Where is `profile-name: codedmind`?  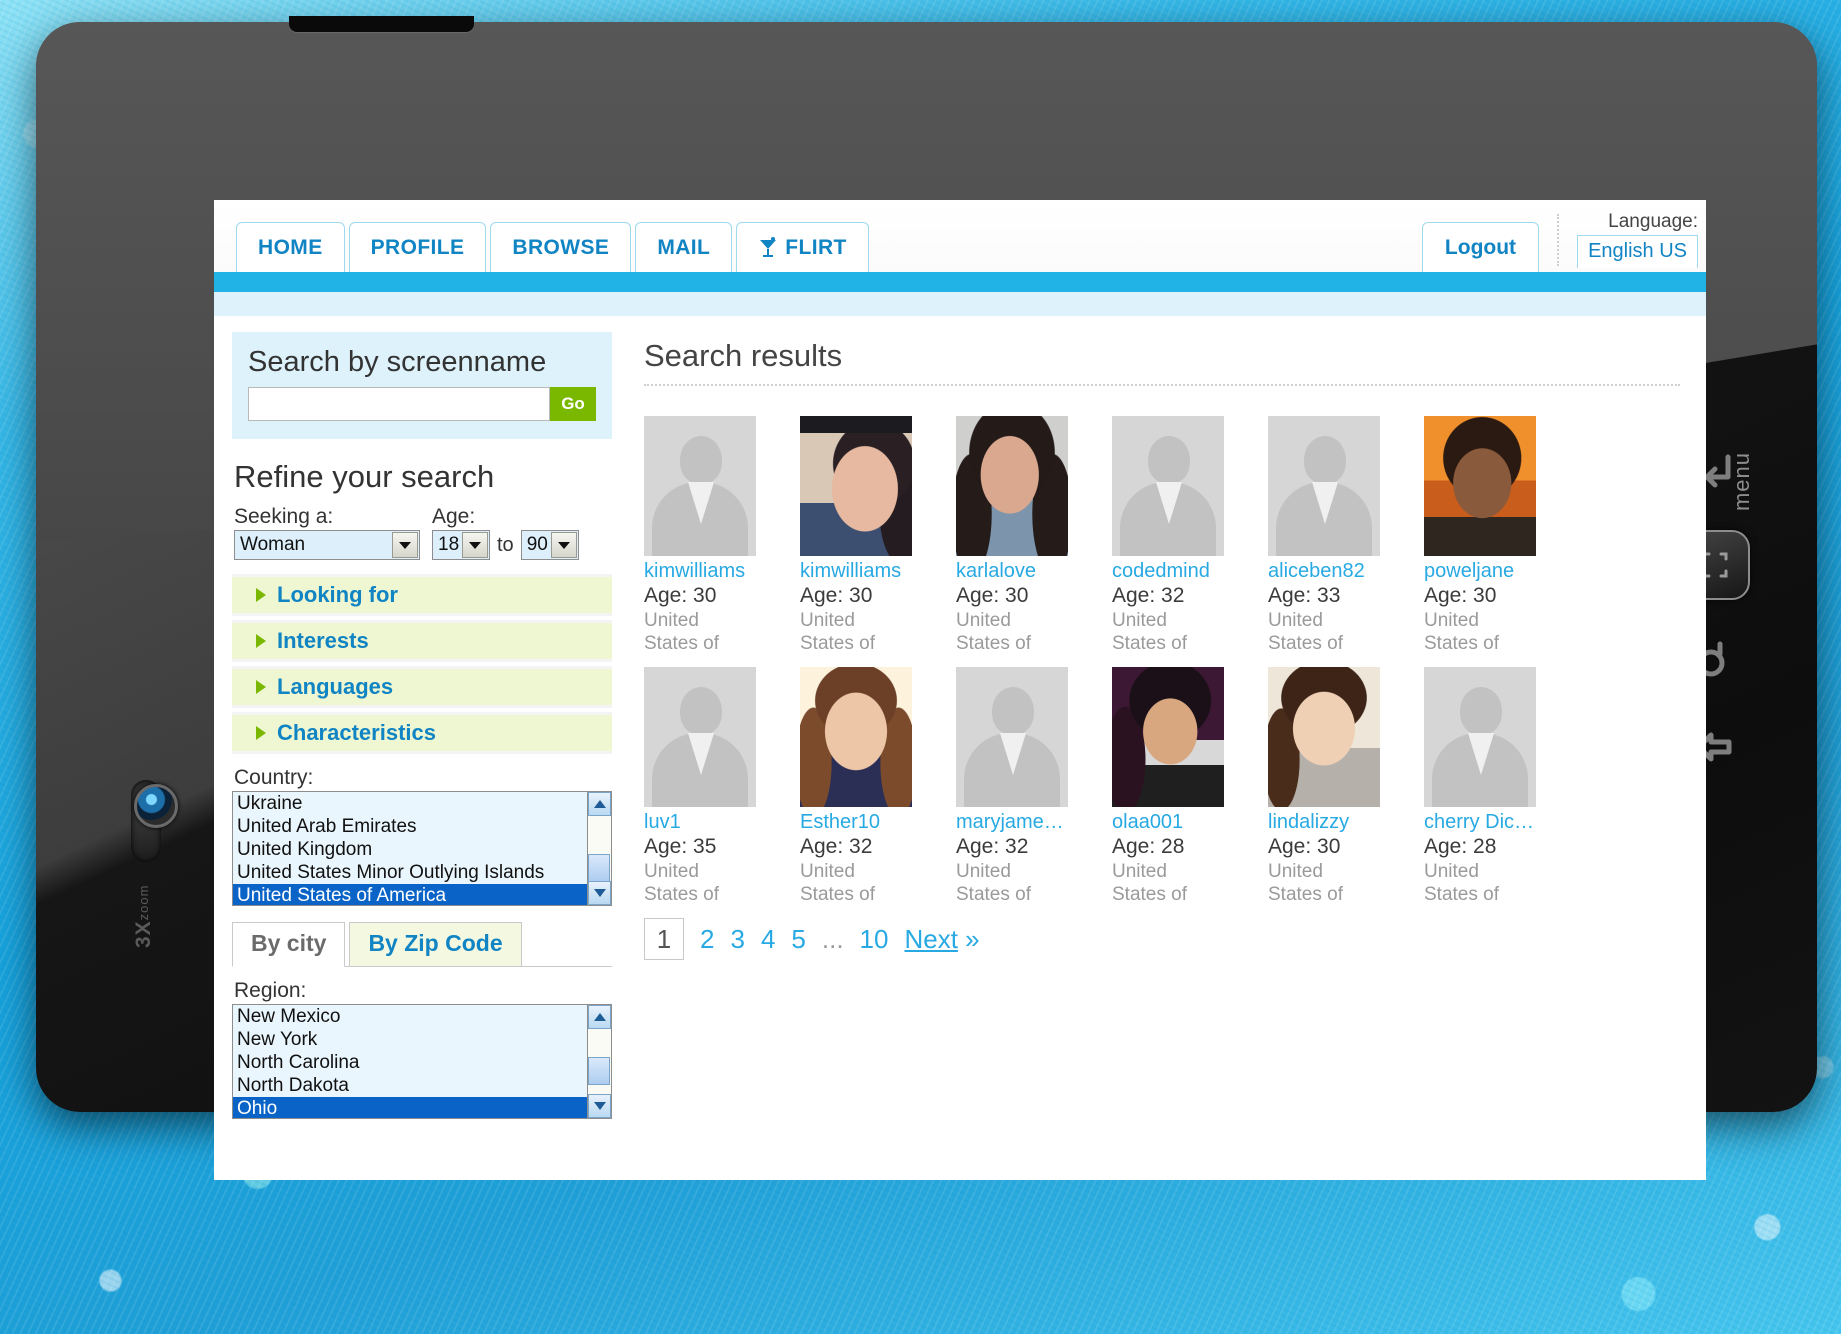 profile-name: codedmind is located at coordinates (1168, 571).